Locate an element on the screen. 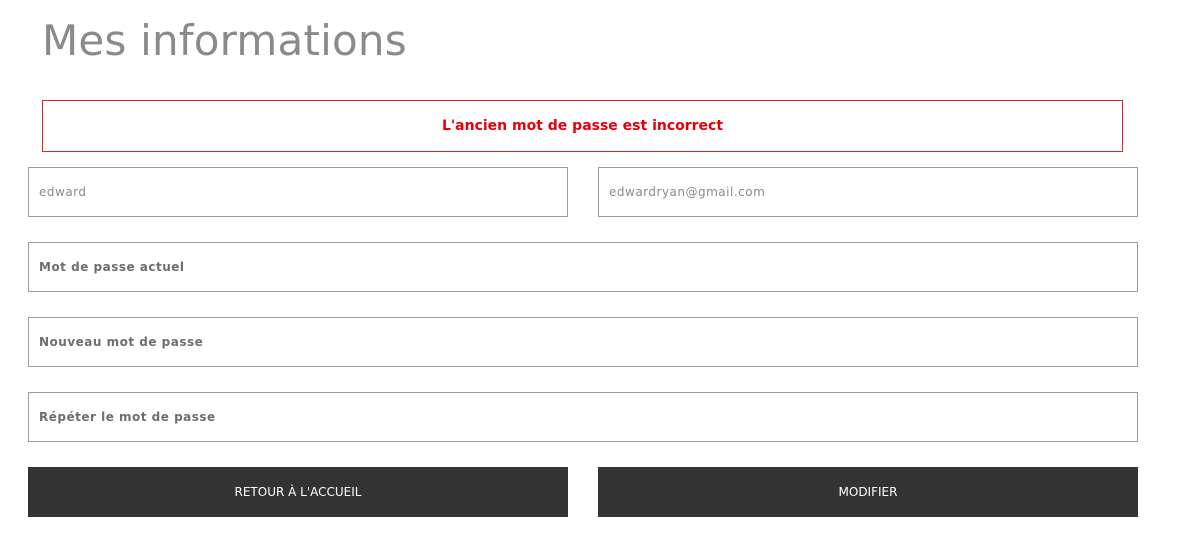  email-input is located at coordinates (868, 192).